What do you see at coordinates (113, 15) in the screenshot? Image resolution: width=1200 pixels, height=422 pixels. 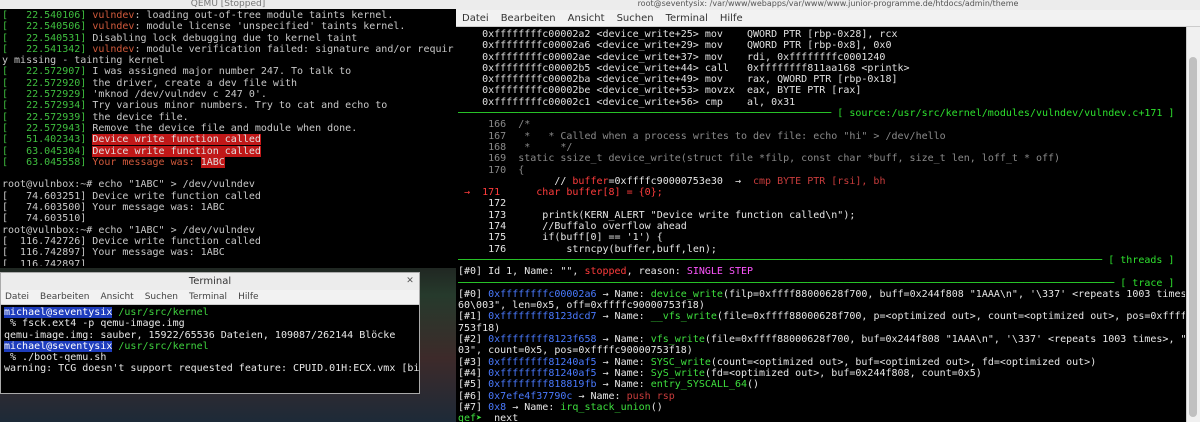 I see `module-name: vulndev` at bounding box center [113, 15].